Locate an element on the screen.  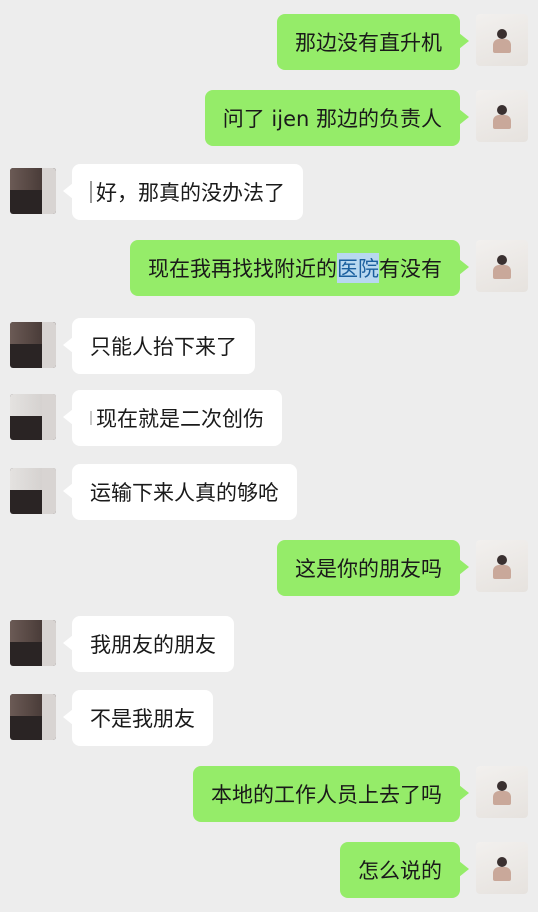
received-message-bubble: 只能人抬下来了 is located at coordinates (159, 346).